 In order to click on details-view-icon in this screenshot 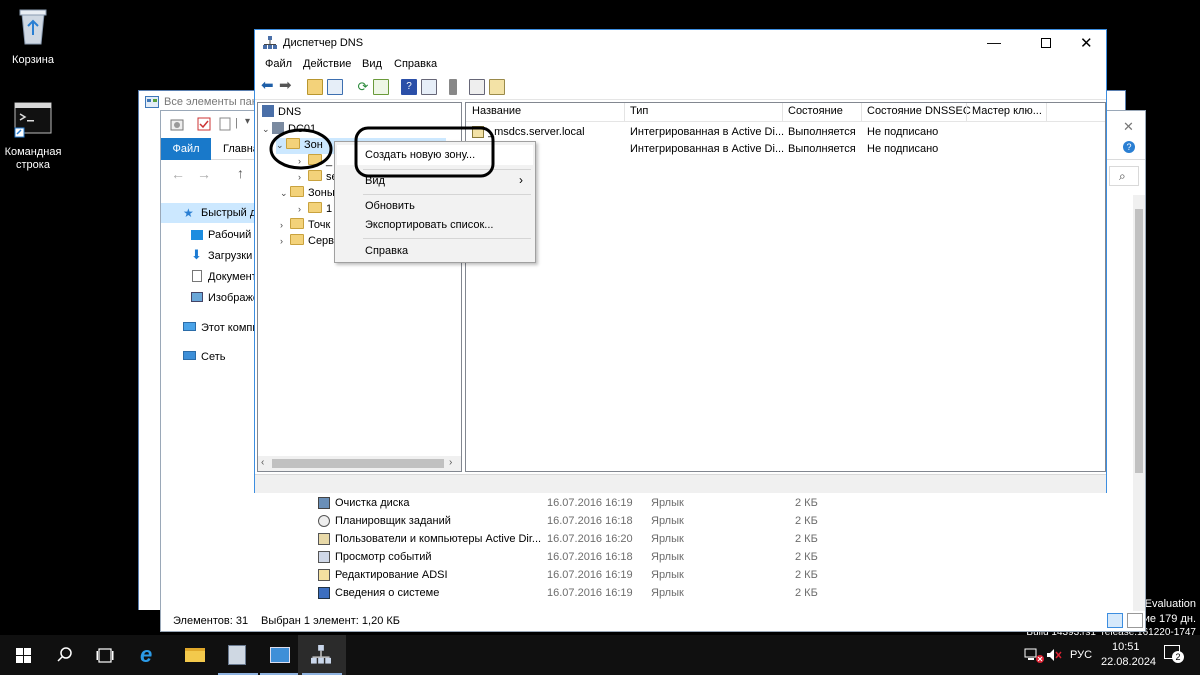, I will do `click(1115, 620)`.